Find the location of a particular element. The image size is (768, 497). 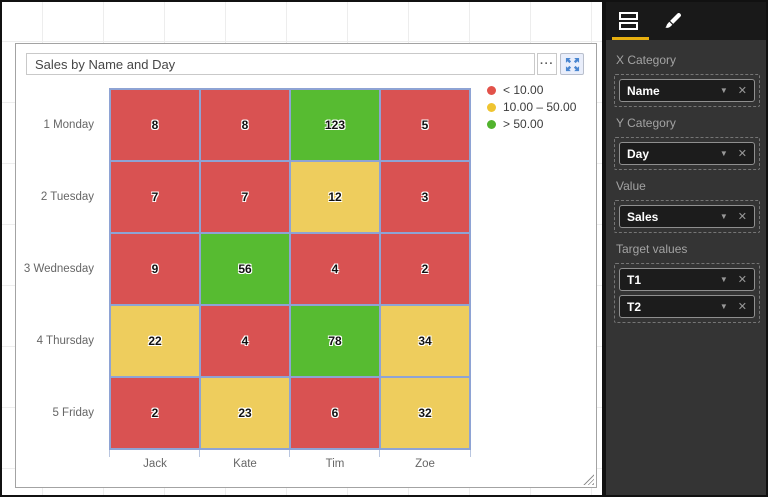

field-well-group: Name ▼ ✕ is located at coordinates (687, 90).